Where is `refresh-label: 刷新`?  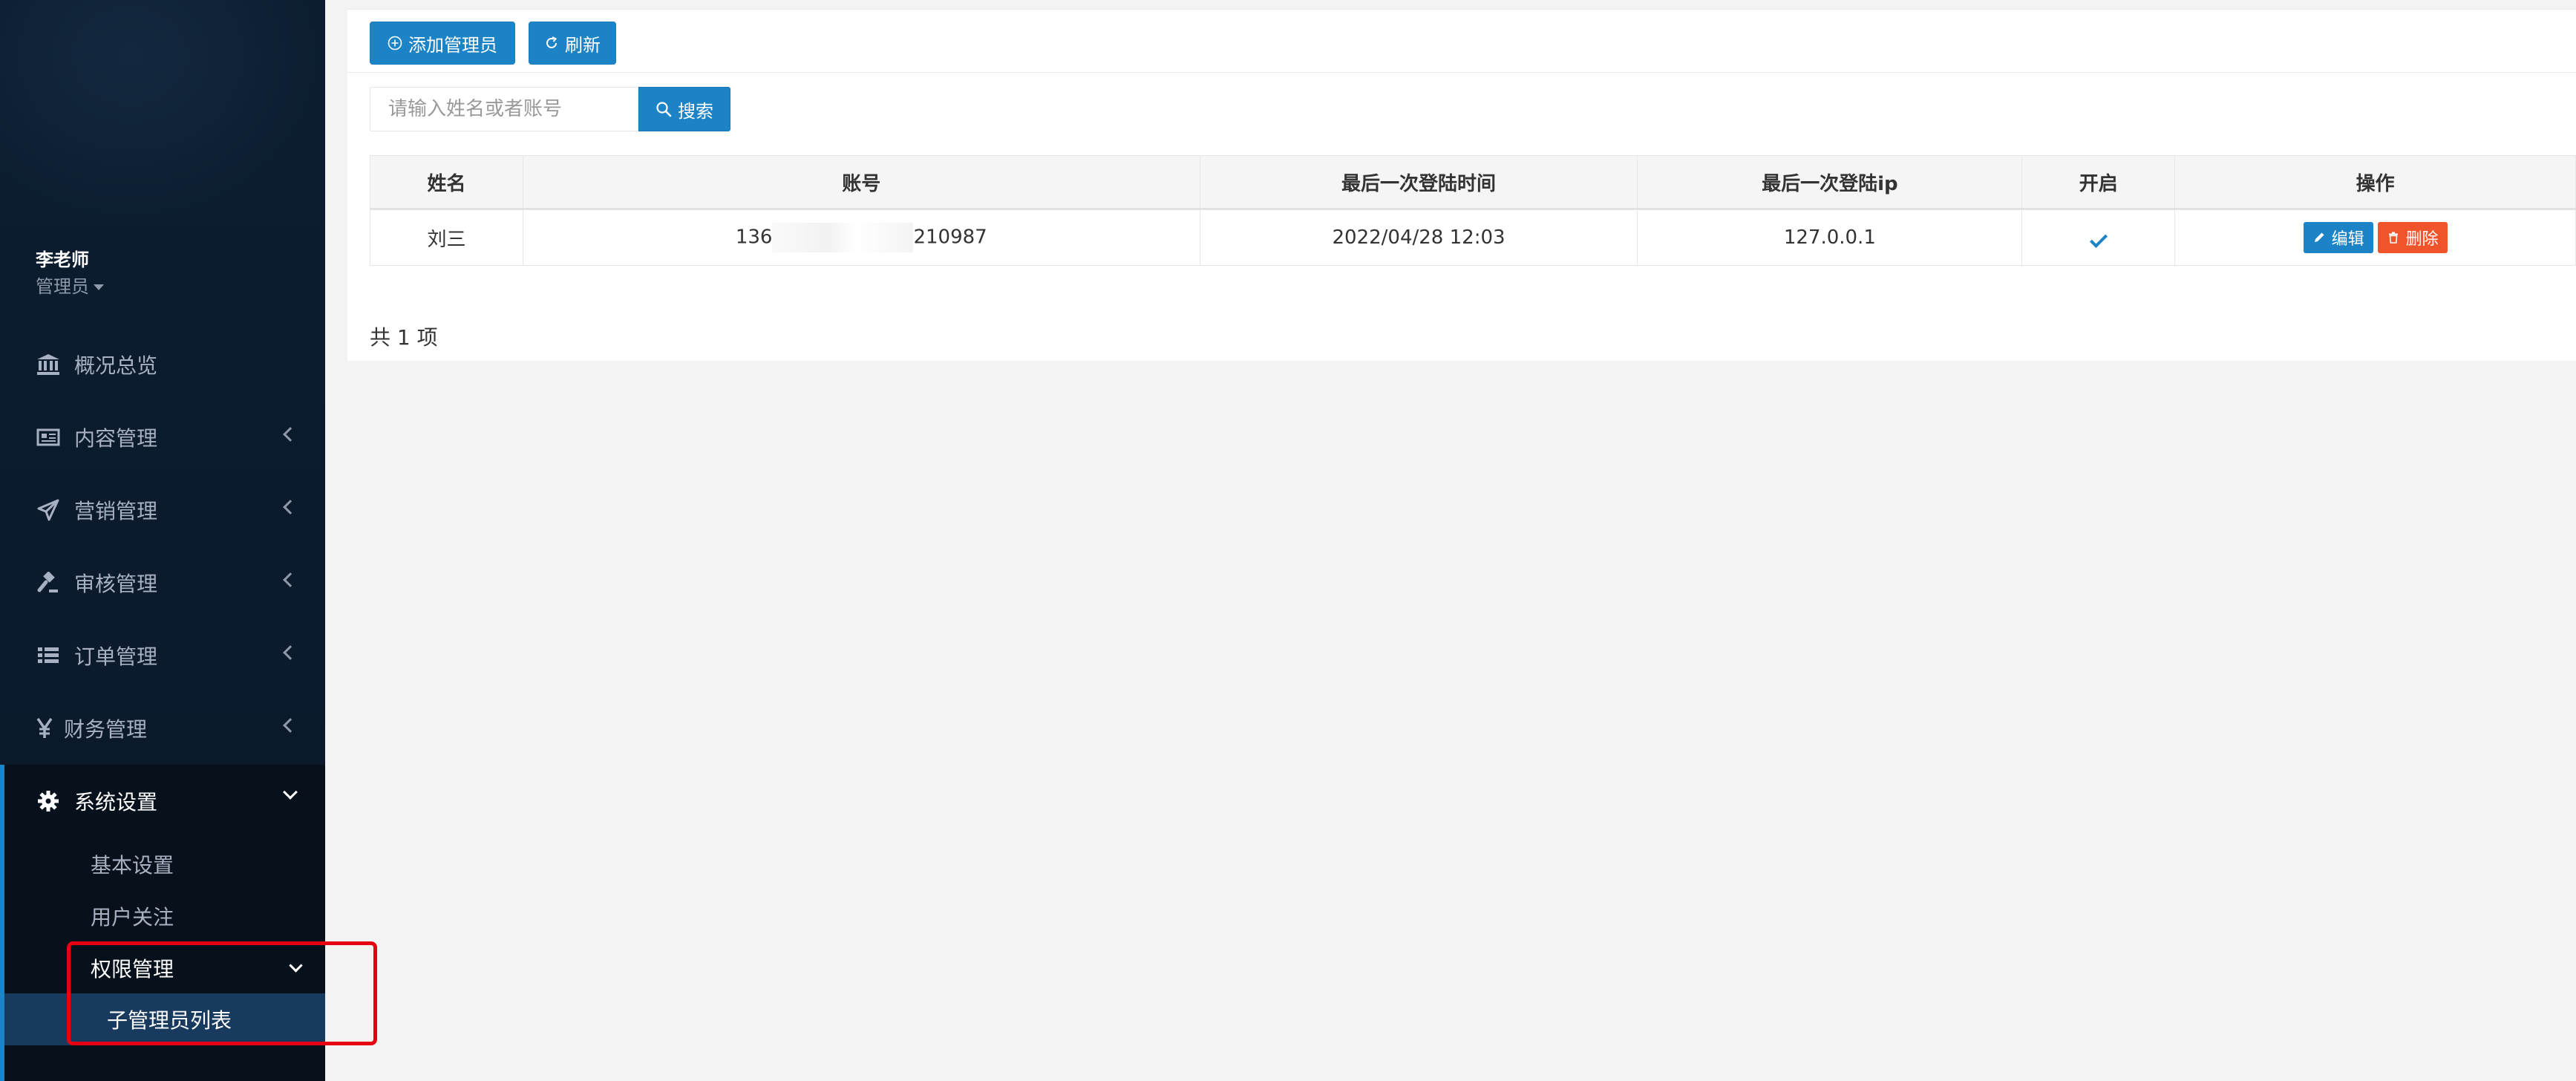 refresh-label: 刷新 is located at coordinates (583, 45).